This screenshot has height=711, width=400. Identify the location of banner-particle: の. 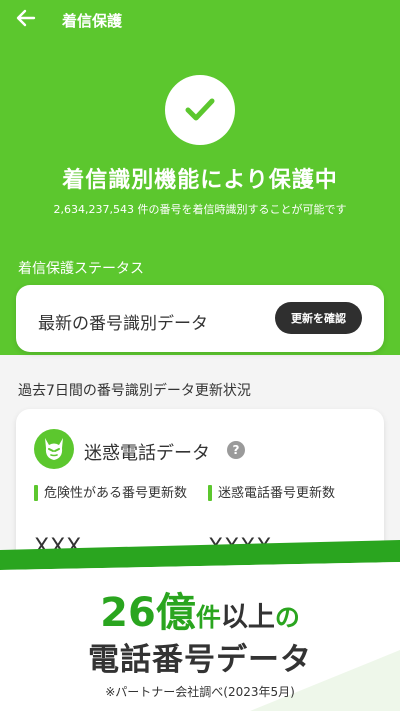
(287, 617).